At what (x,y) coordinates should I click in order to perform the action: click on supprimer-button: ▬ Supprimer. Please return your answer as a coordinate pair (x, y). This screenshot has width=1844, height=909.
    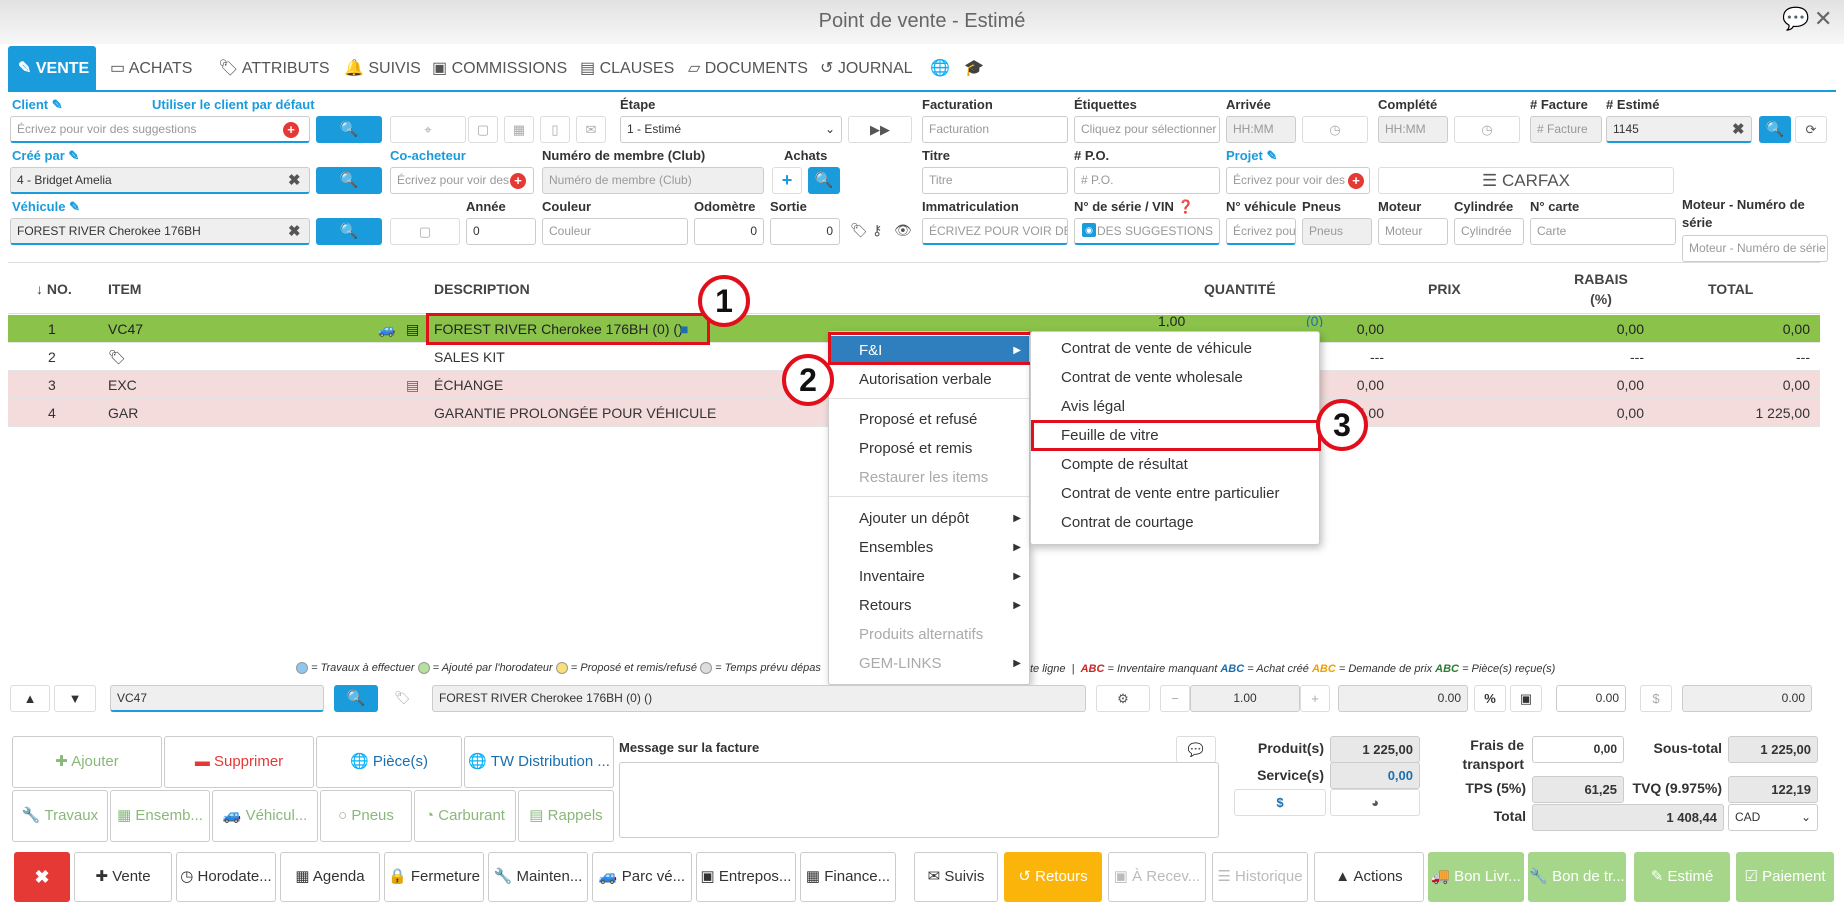
    Looking at the image, I should click on (239, 762).